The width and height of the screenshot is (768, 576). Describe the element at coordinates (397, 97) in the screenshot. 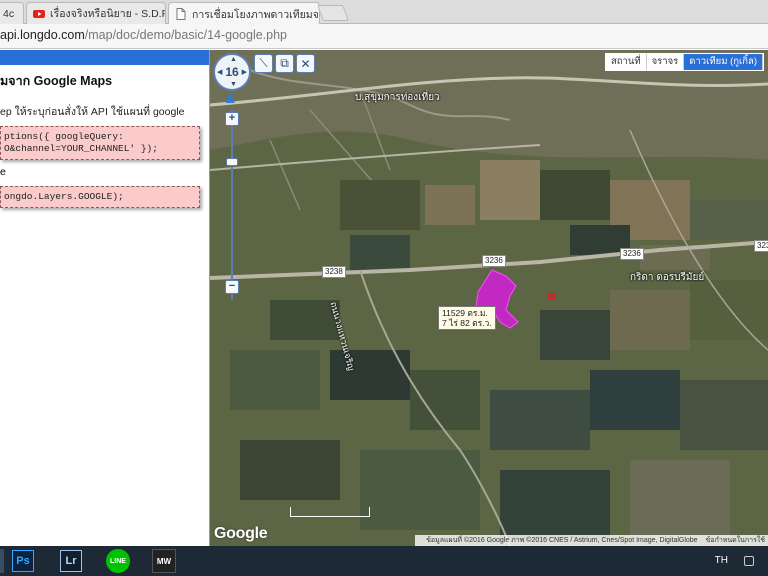

I see `map-label-landmark: บ.สุขุมการท่องเที่ยว` at that location.